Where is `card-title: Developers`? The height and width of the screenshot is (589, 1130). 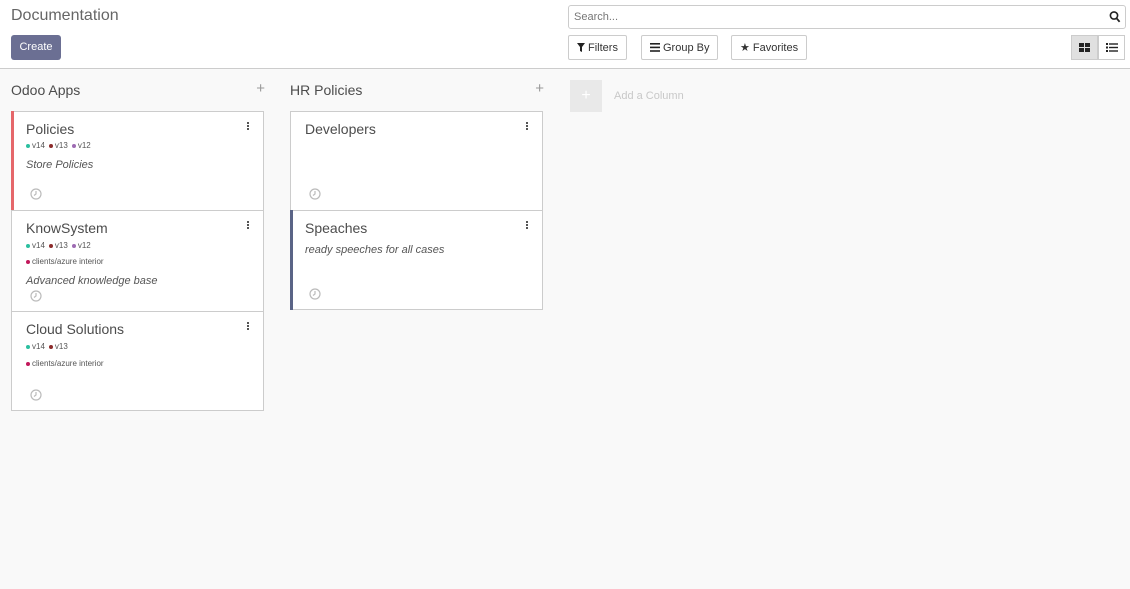
card-title: Developers is located at coordinates (340, 129).